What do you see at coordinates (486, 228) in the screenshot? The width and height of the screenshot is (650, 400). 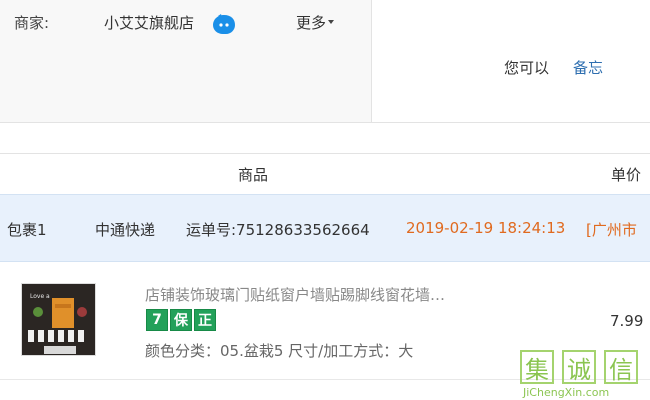 I see `shipping-time: 2019-02-19 18:24:13` at bounding box center [486, 228].